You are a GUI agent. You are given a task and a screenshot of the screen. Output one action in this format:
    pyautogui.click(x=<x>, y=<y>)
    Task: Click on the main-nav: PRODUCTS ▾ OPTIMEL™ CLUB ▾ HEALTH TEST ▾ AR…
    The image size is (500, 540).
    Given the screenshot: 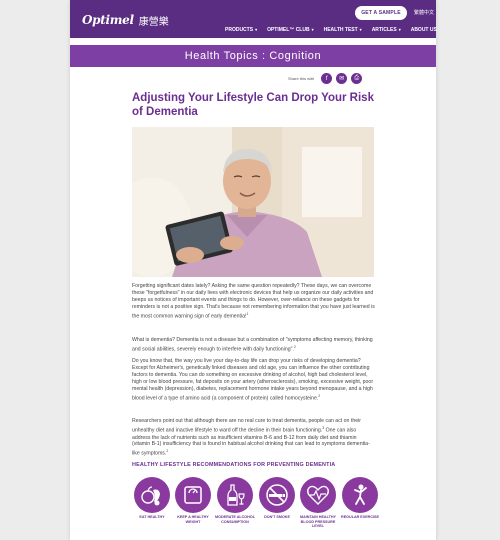 What is the action you would take?
    pyautogui.click(x=336, y=30)
    